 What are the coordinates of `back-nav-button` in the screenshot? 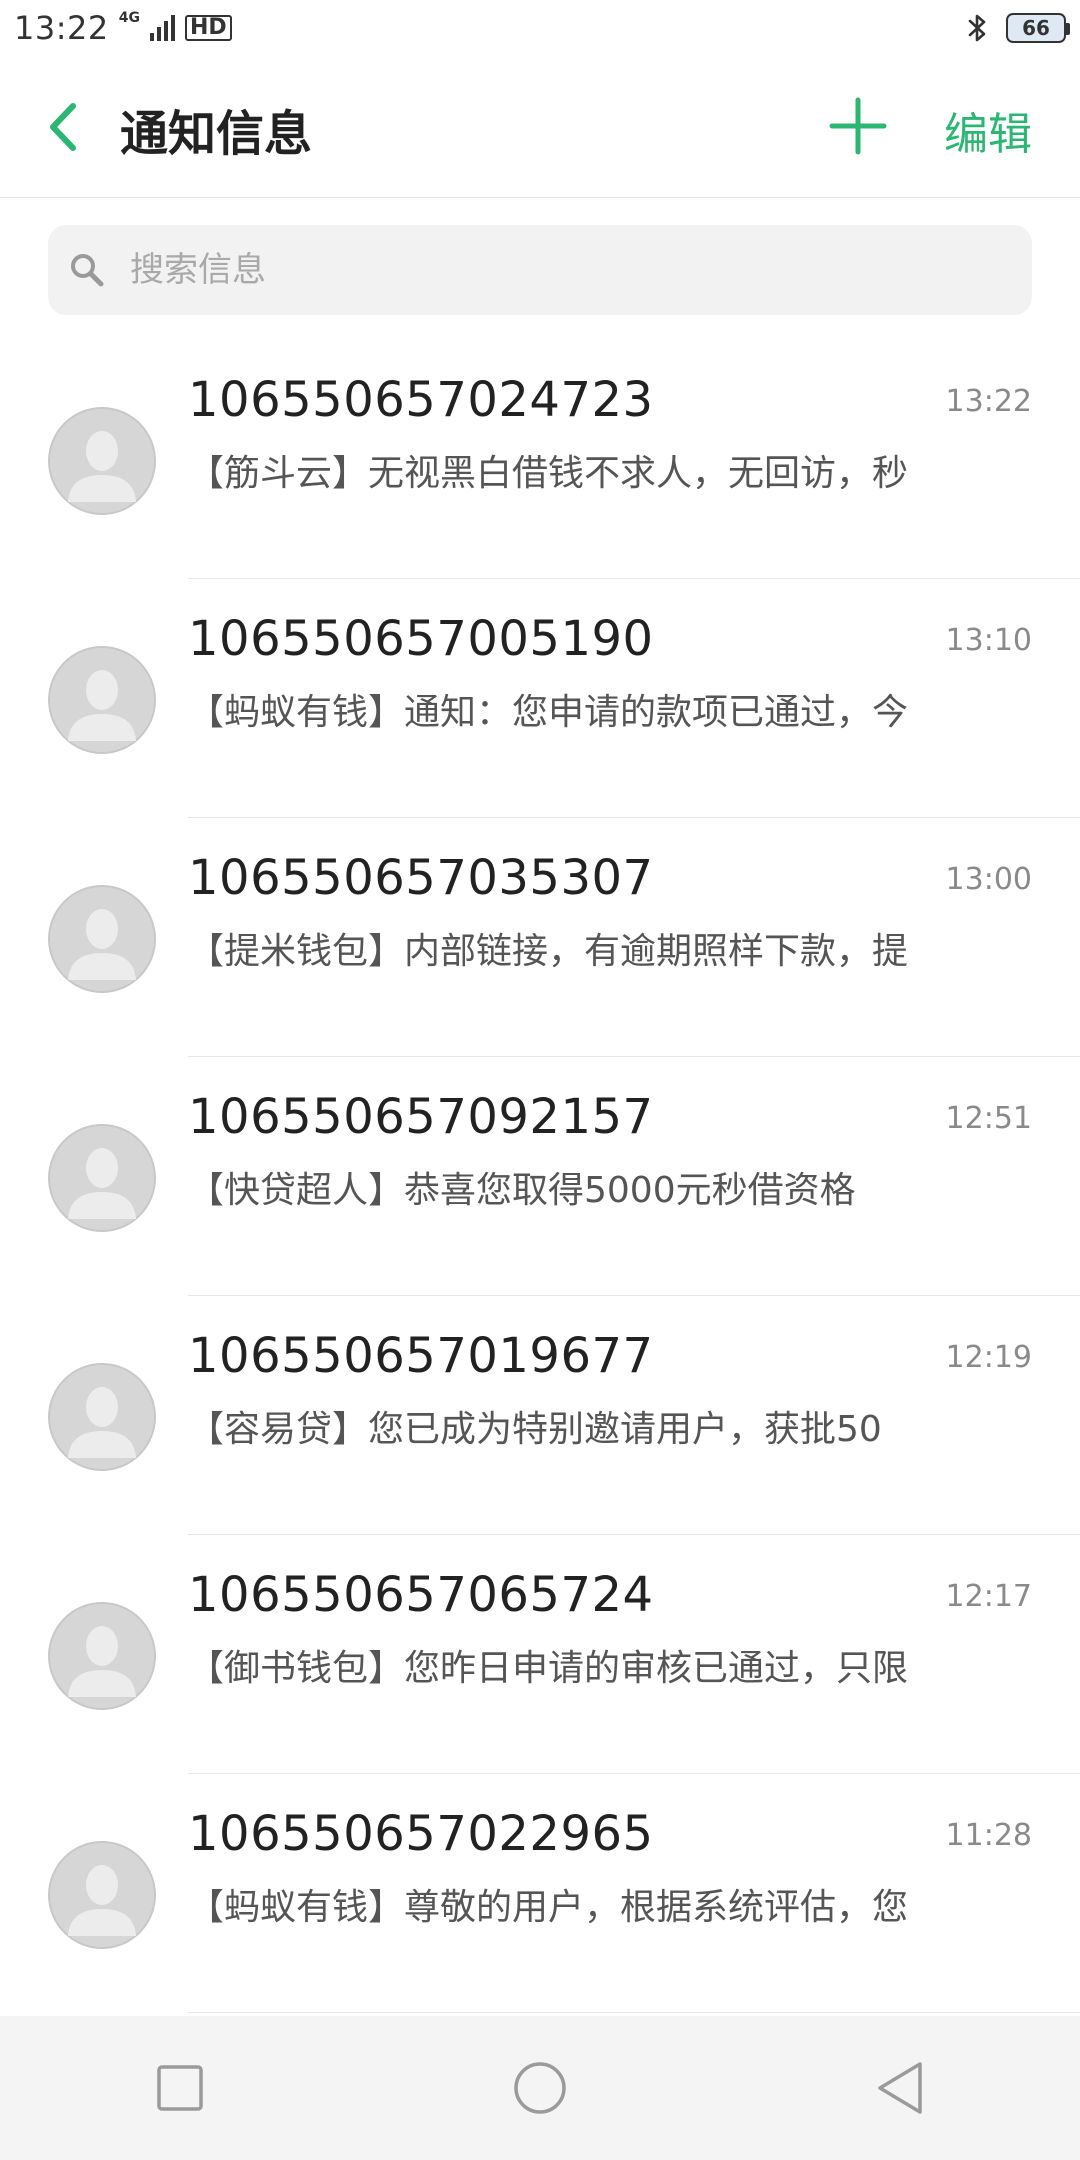 It's located at (900, 2088).